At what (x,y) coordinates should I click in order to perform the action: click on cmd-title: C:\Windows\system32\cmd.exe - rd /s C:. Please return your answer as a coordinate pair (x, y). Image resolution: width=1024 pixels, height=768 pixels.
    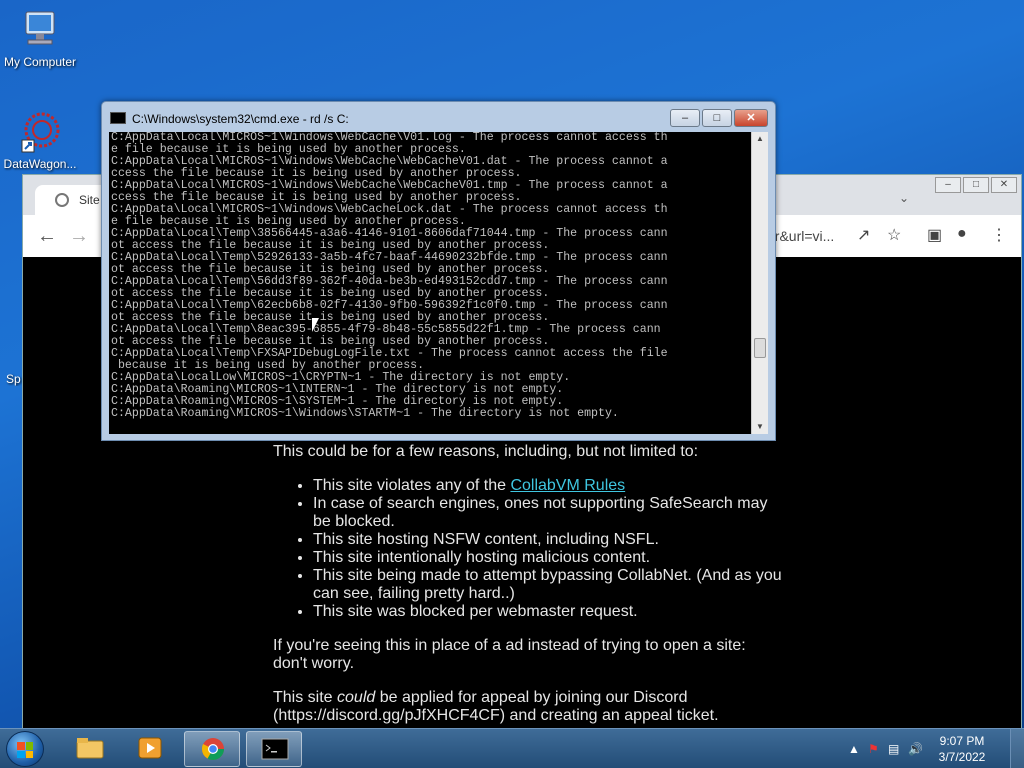
    Looking at the image, I should click on (240, 119).